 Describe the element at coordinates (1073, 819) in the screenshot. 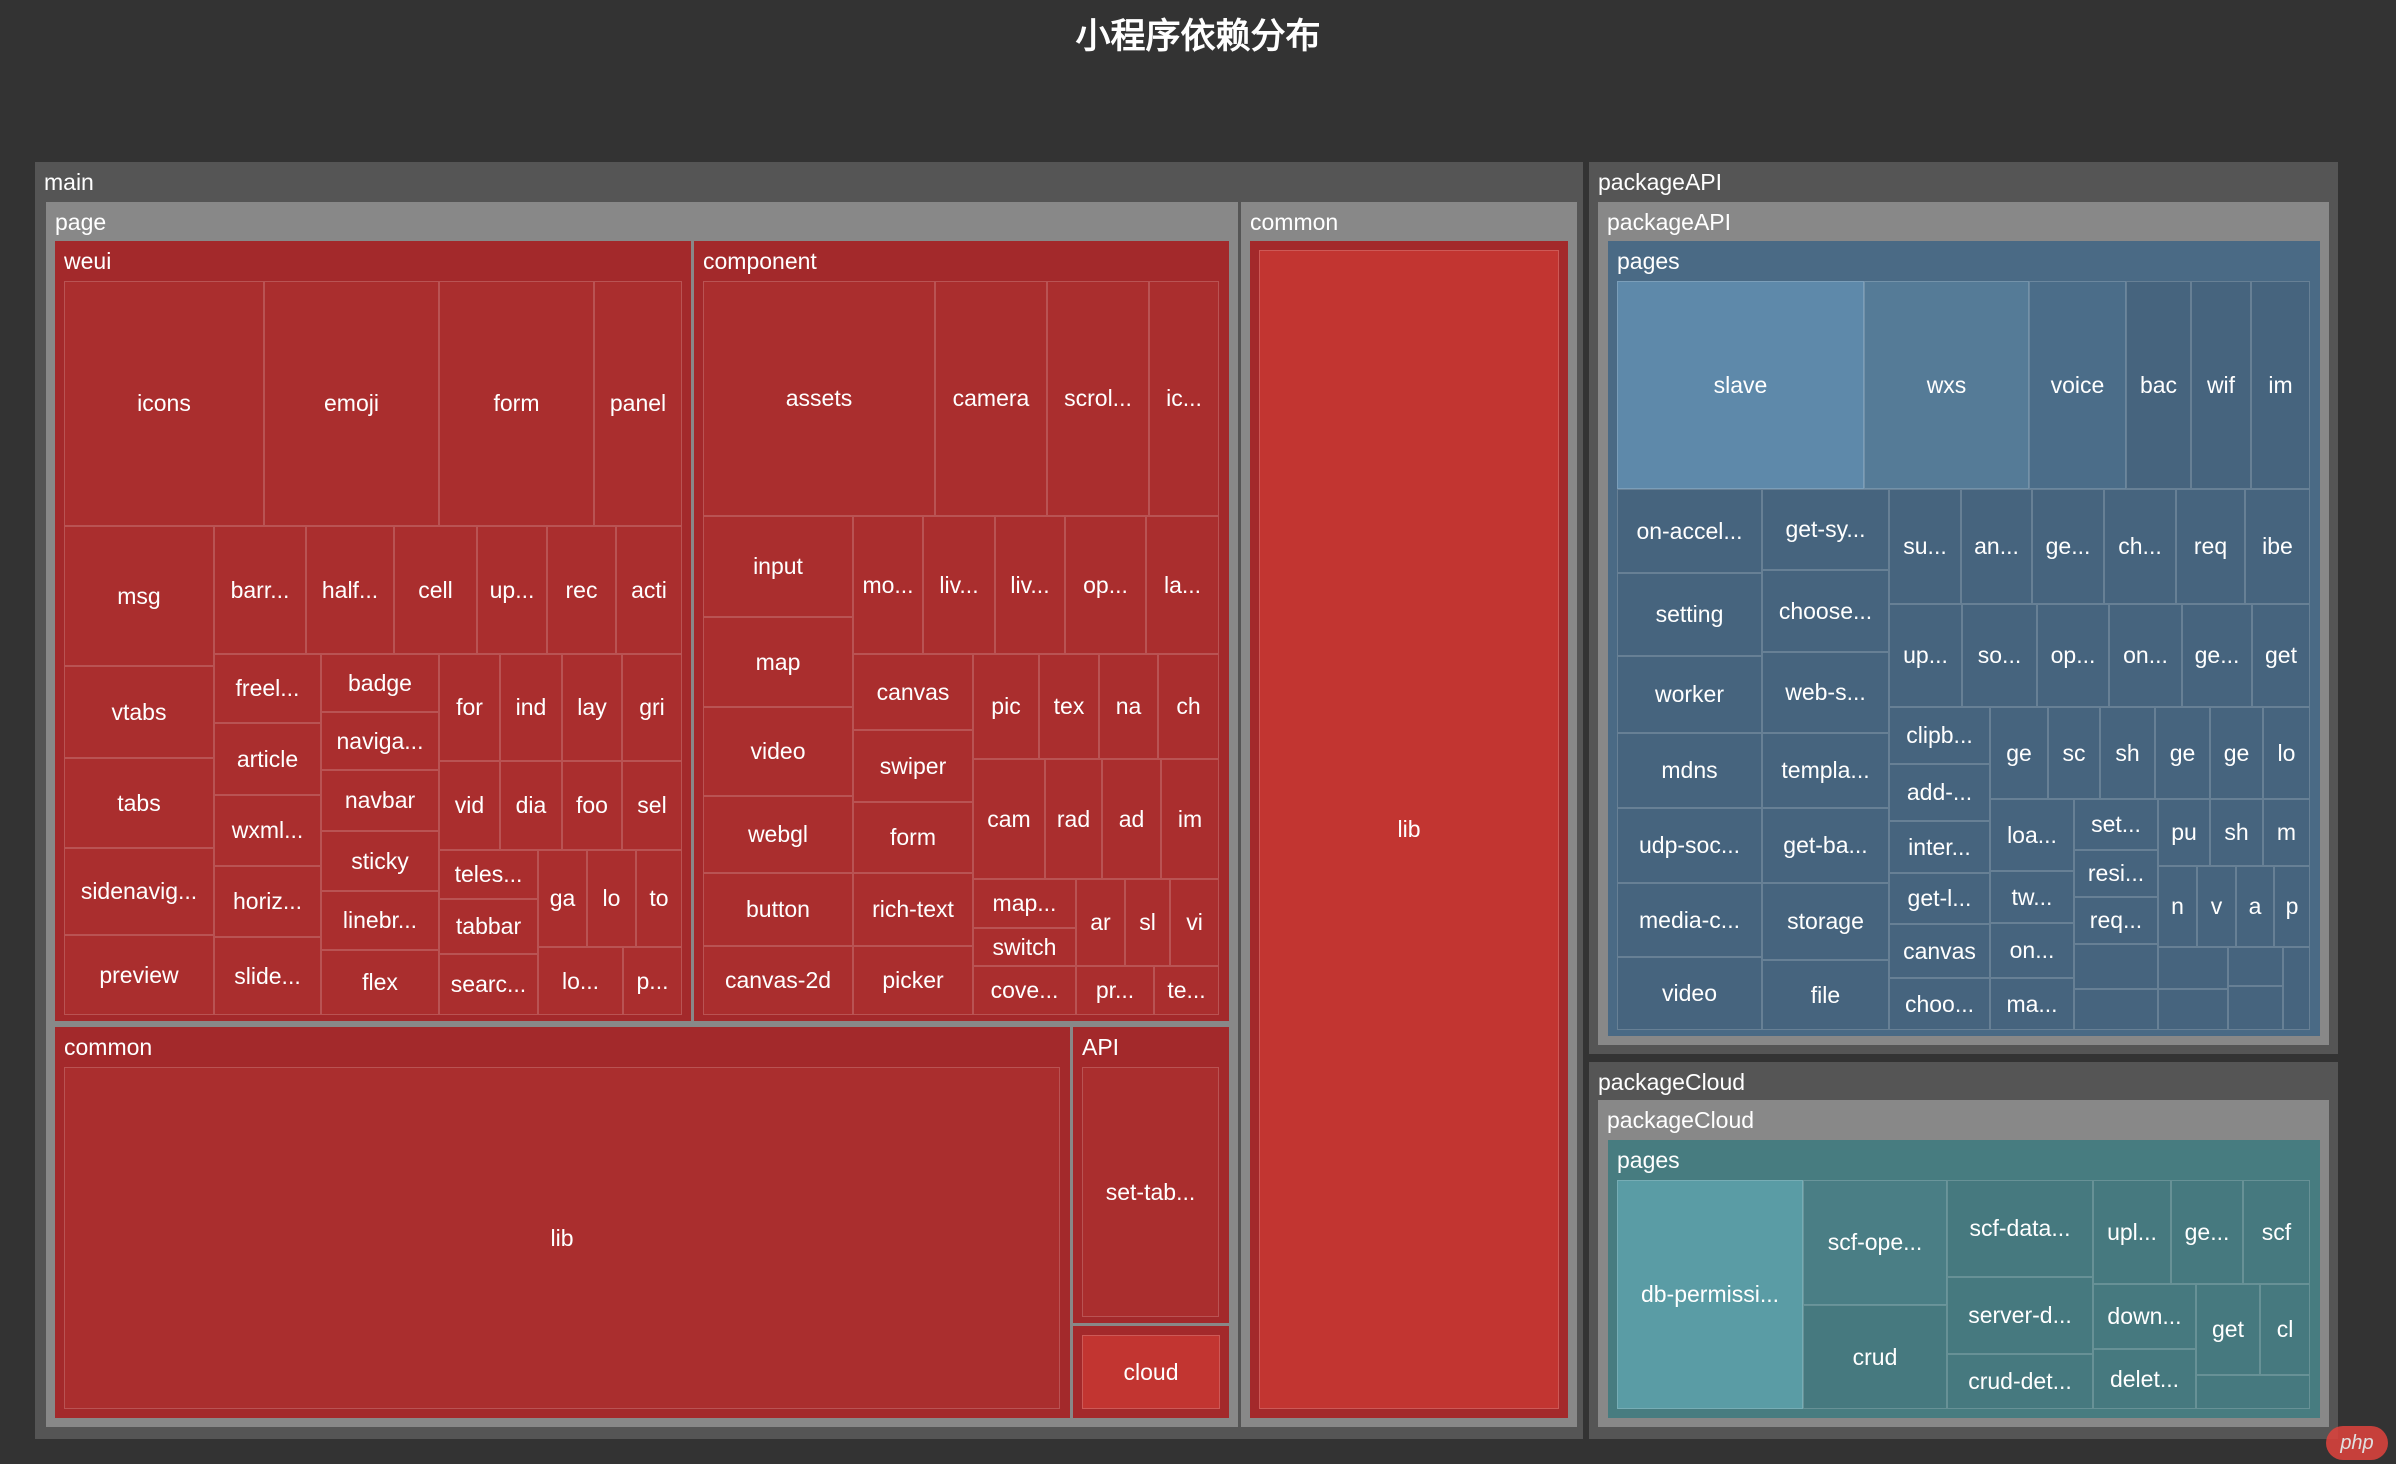

I see `treemap-cell-rad: rad` at that location.